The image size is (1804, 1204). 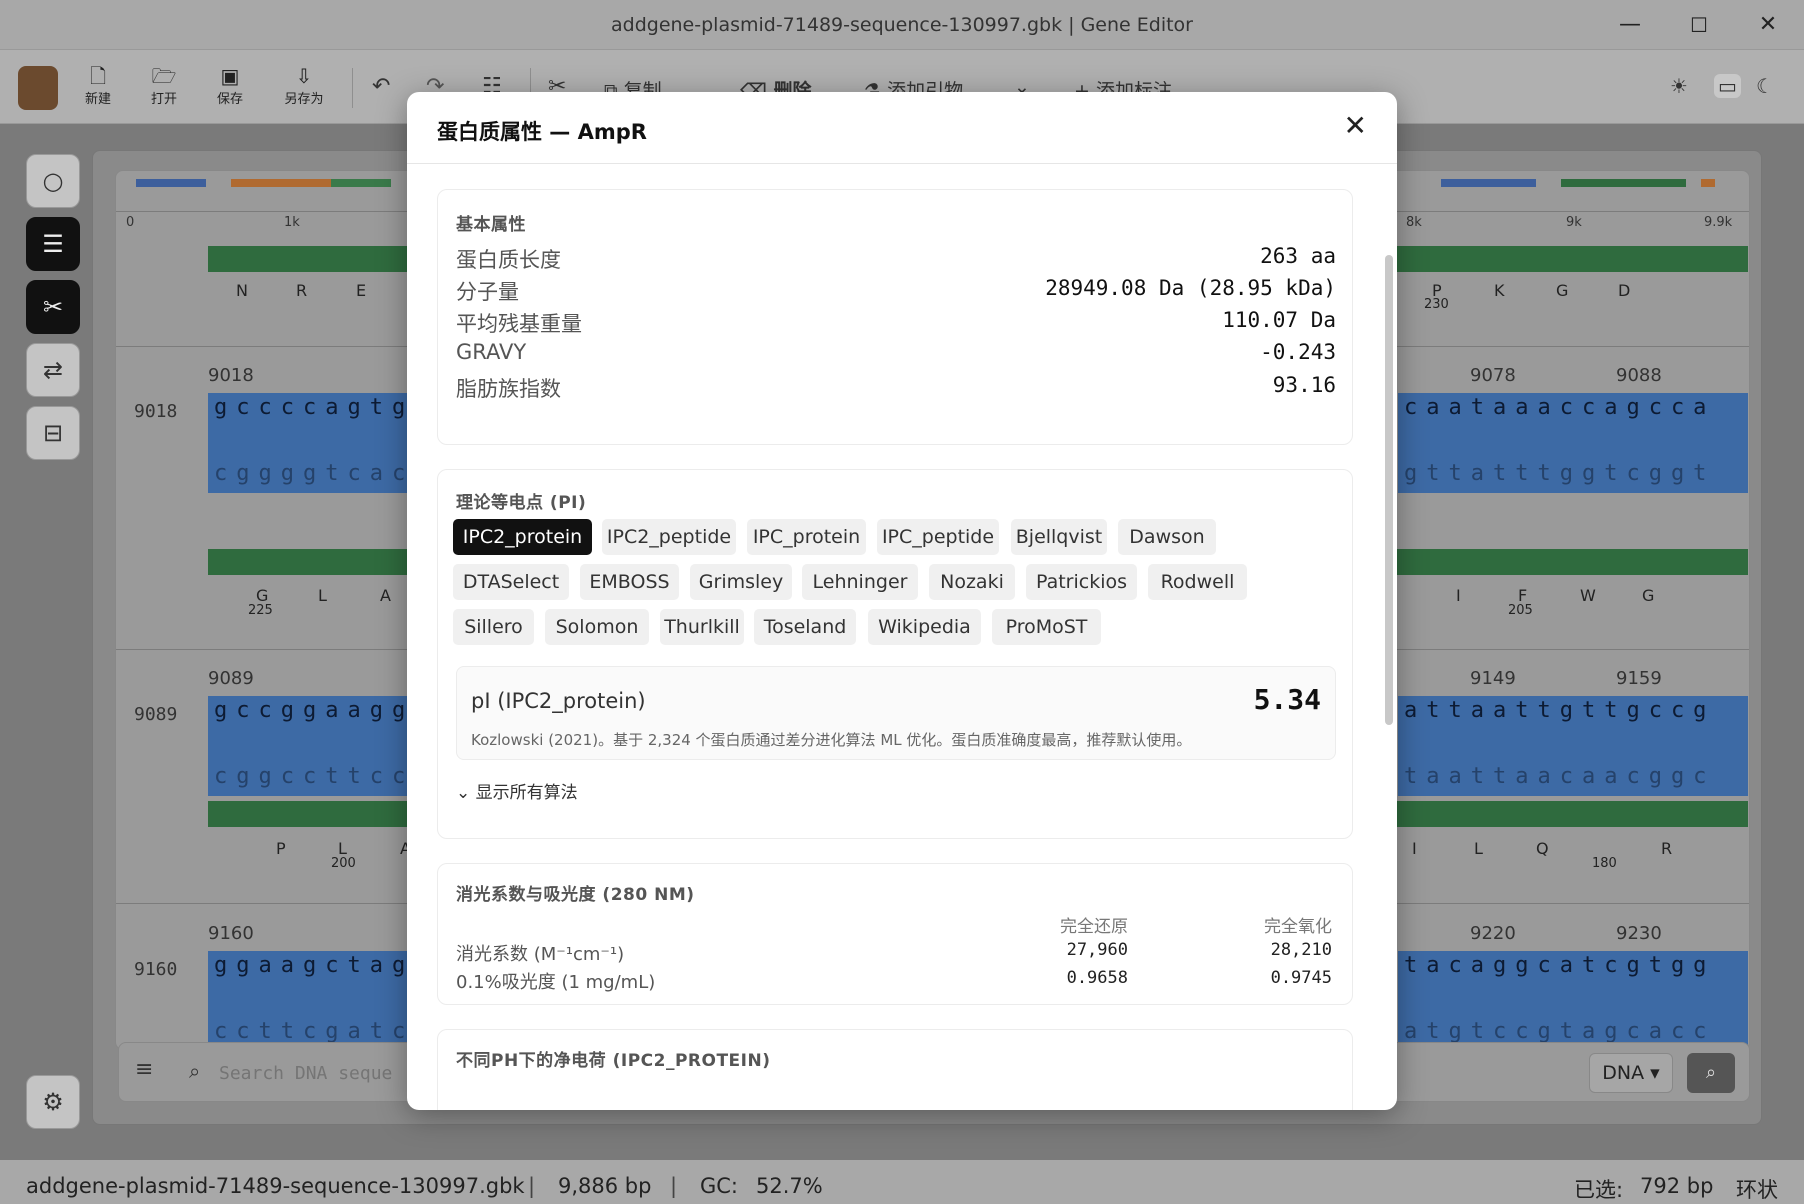 I want to click on algorithm-chip: Bjellqvist, so click(x=1059, y=537).